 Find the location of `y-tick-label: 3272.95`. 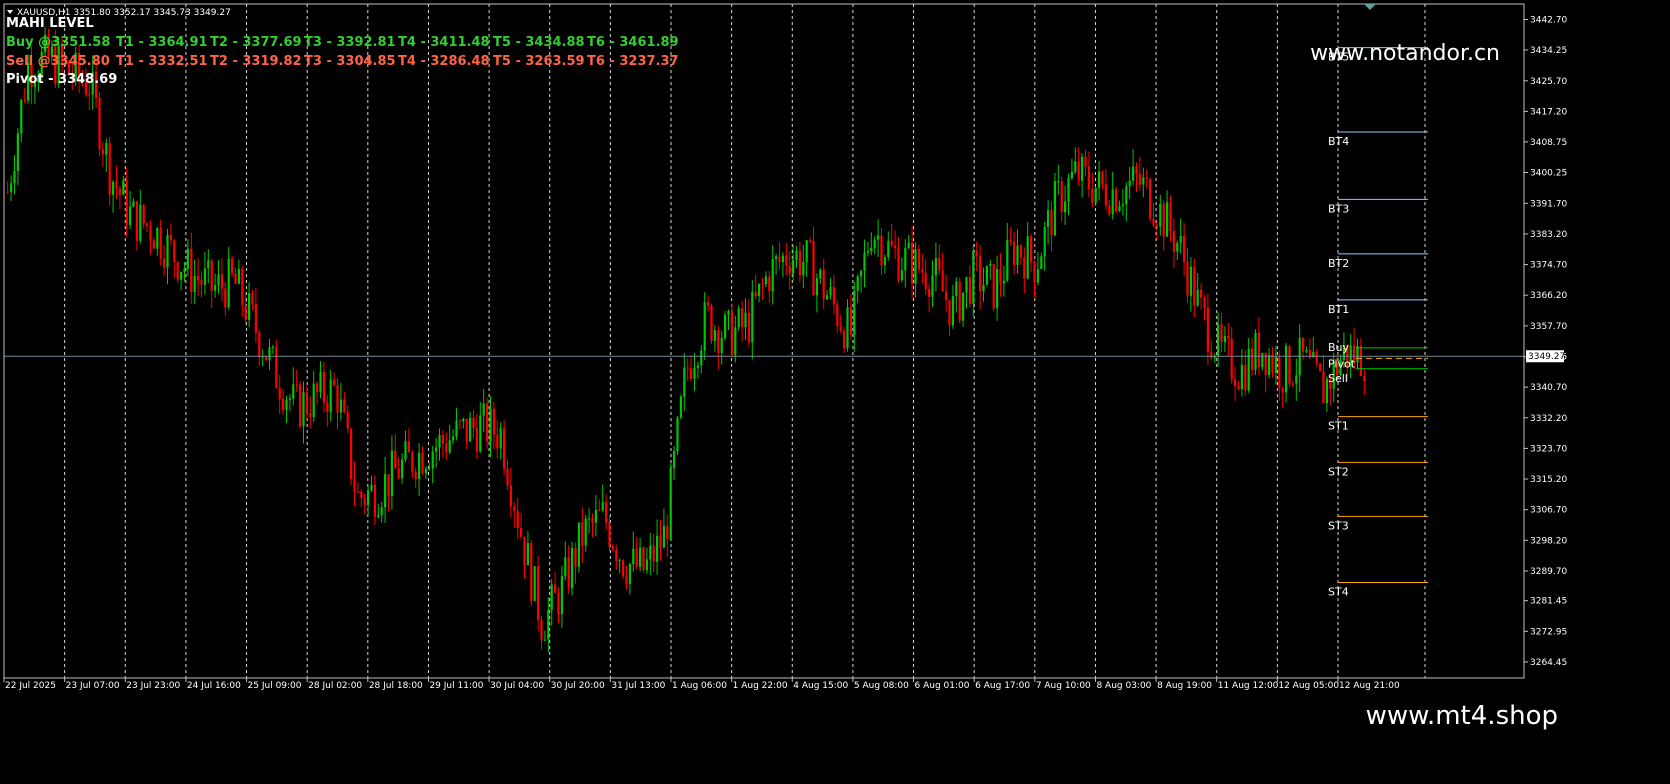

y-tick-label: 3272.95 is located at coordinates (1548, 632).